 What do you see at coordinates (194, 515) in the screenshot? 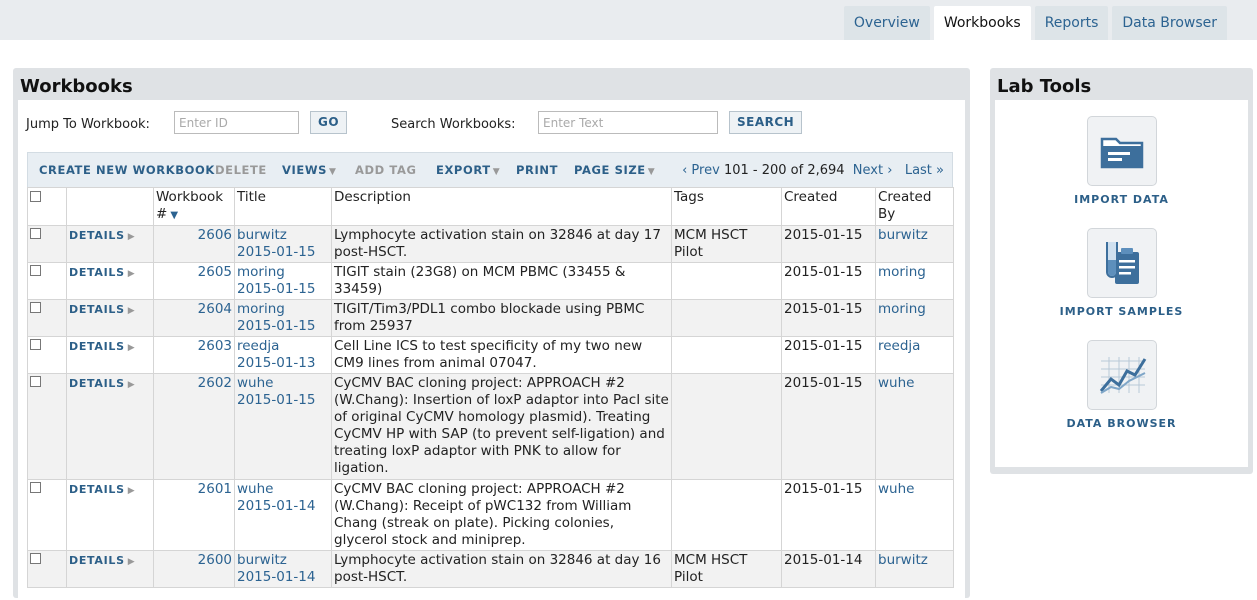
I see `workbook-number: 2601` at bounding box center [194, 515].